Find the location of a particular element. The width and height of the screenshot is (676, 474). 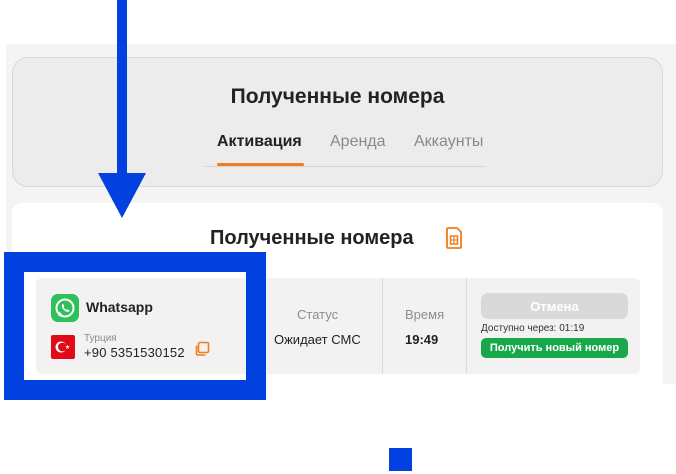

available-in: Доступно через: 01:19 is located at coordinates (532, 328).